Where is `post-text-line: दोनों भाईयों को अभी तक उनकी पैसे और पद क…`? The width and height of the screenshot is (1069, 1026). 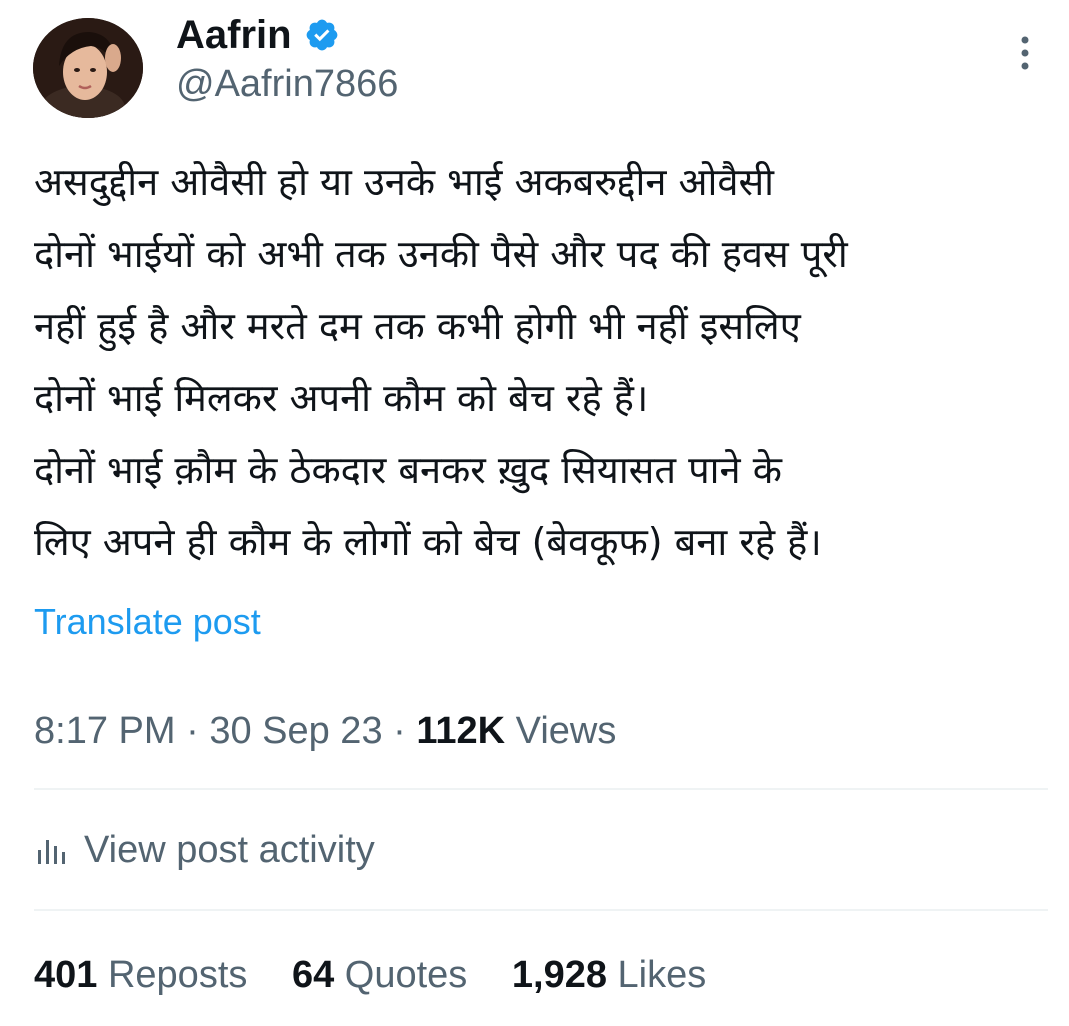
post-text-line: दोनों भाईयों को अभी तक उनकी पैसे और पद क… is located at coordinates (441, 254).